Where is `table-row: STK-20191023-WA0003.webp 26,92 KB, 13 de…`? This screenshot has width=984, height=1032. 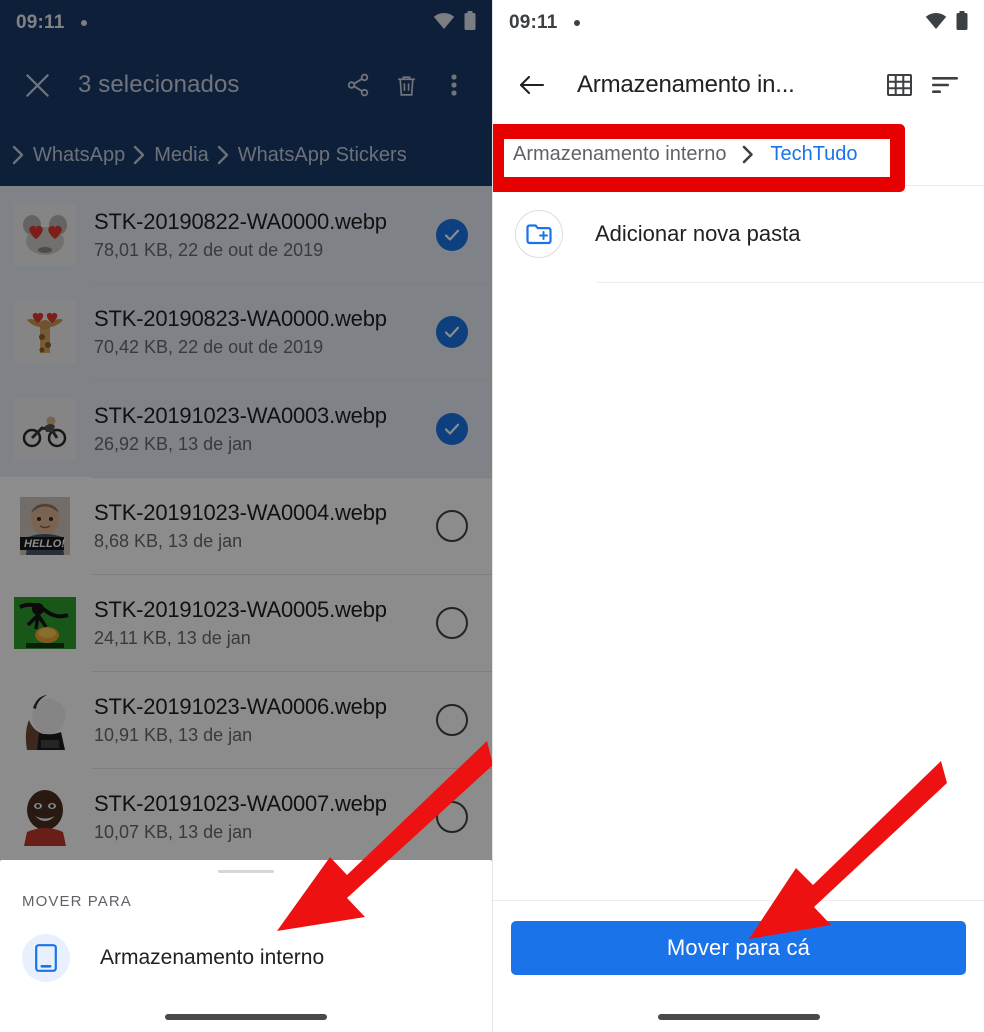
table-row: STK-20191023-WA0003.webp 26,92 KB, 13 de… is located at coordinates (246, 428).